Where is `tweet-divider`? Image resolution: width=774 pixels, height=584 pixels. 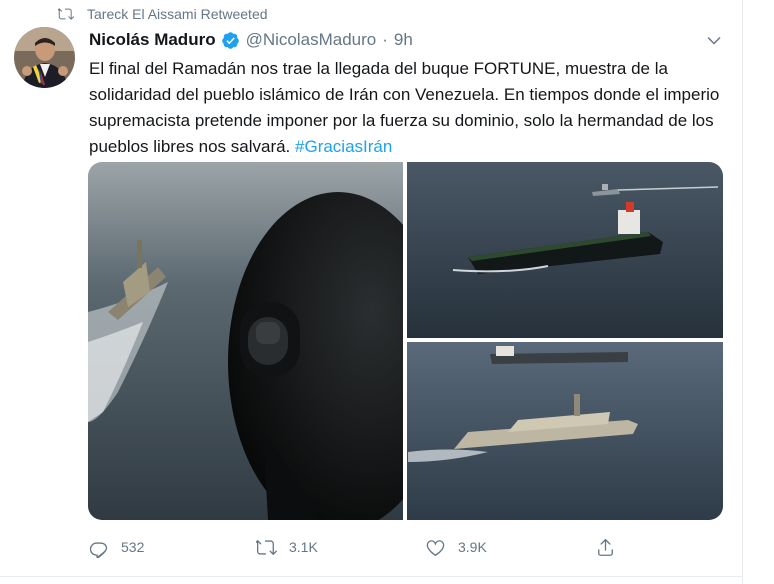
tweet-divider is located at coordinates (371, 576).